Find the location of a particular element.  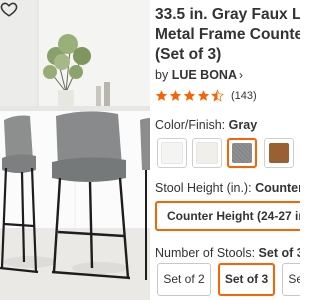

swatch-cream-chip is located at coordinates (207, 153).